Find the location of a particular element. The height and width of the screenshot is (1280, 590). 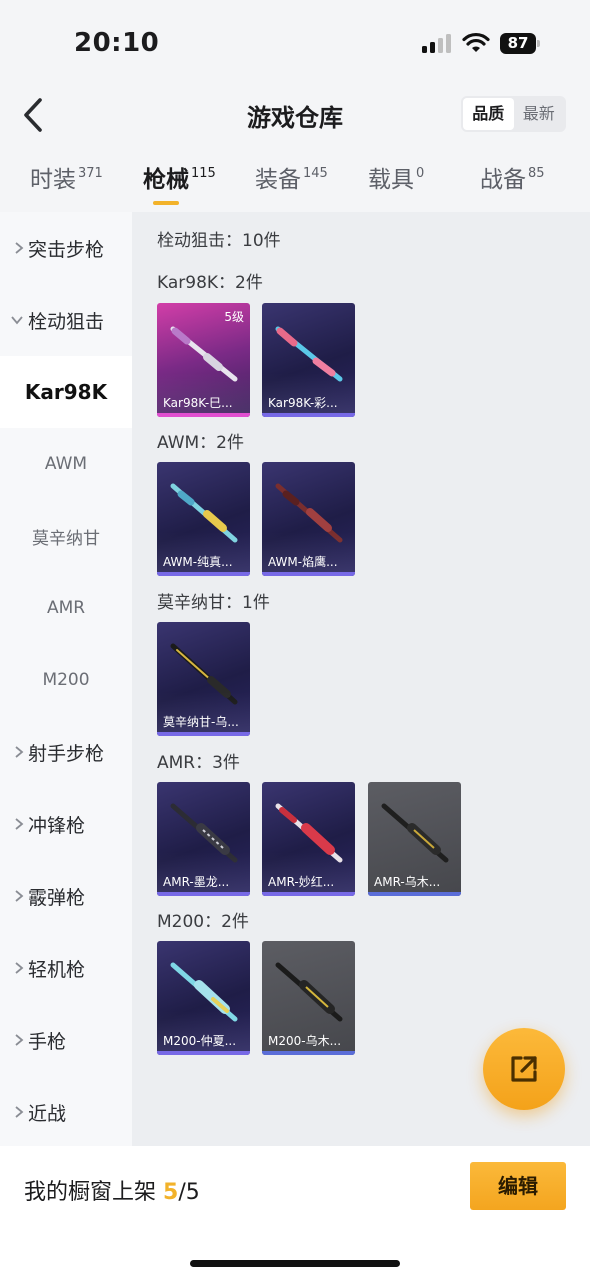

sidebar-item-label: 轻机枪 is located at coordinates (57, 969).